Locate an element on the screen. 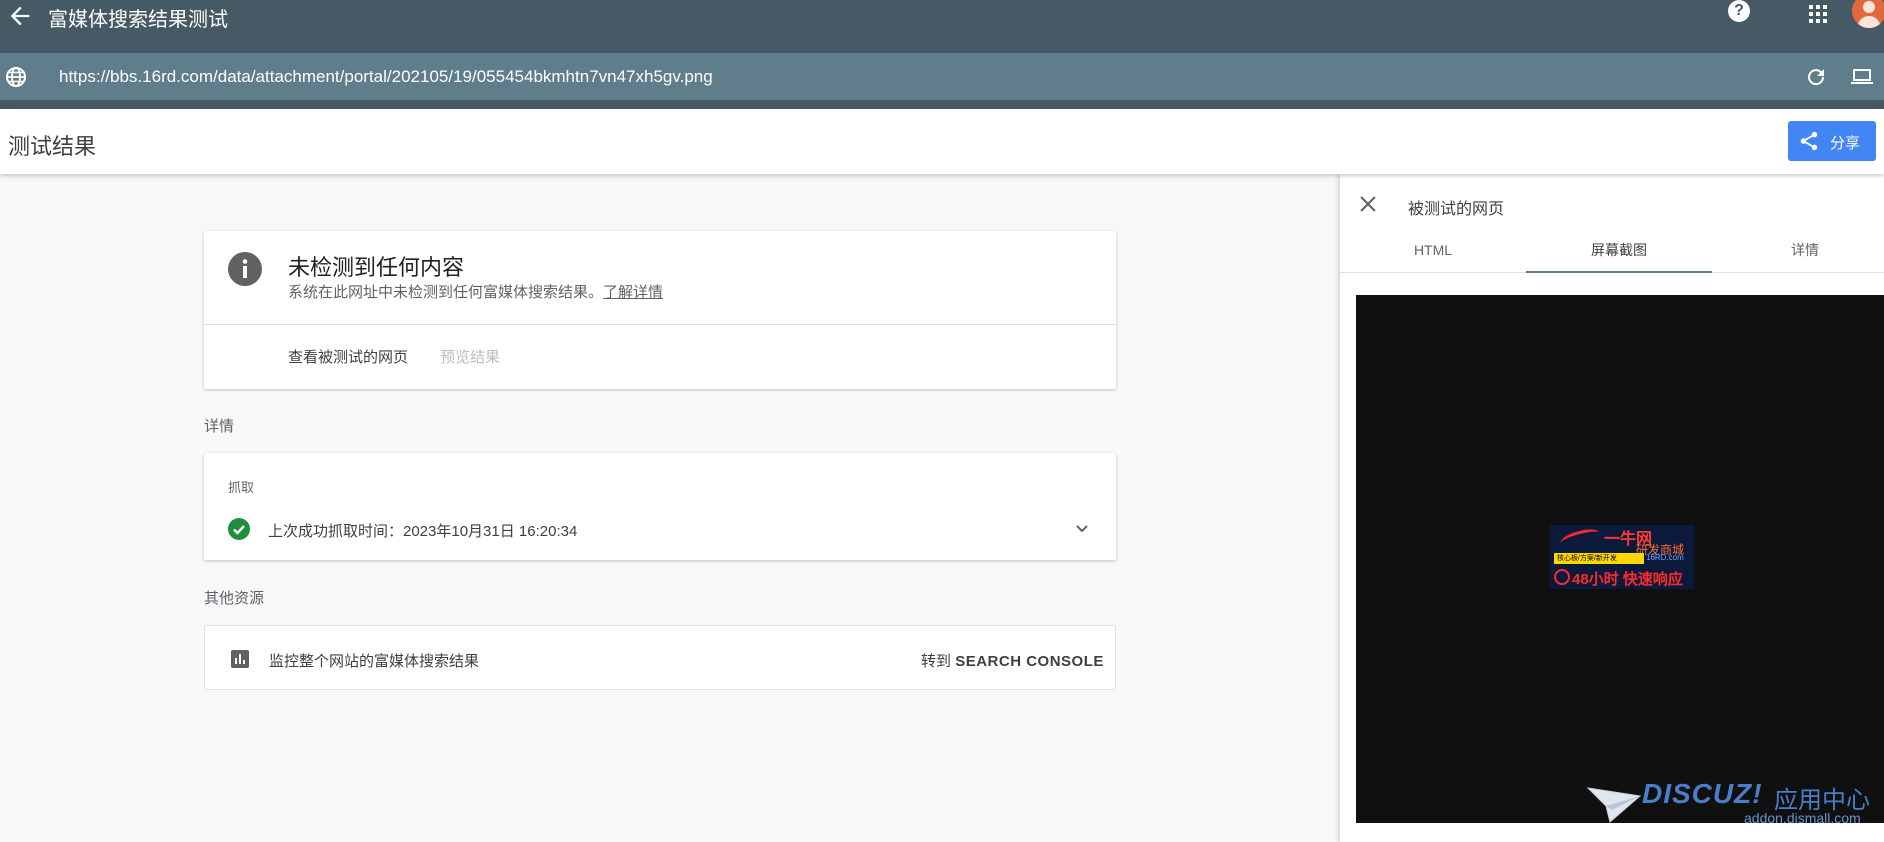 The image size is (1884, 842). search-console-card: 监控整个网站的富媒体搜索结果 转到 SEARCH CONSOLE is located at coordinates (660, 657).